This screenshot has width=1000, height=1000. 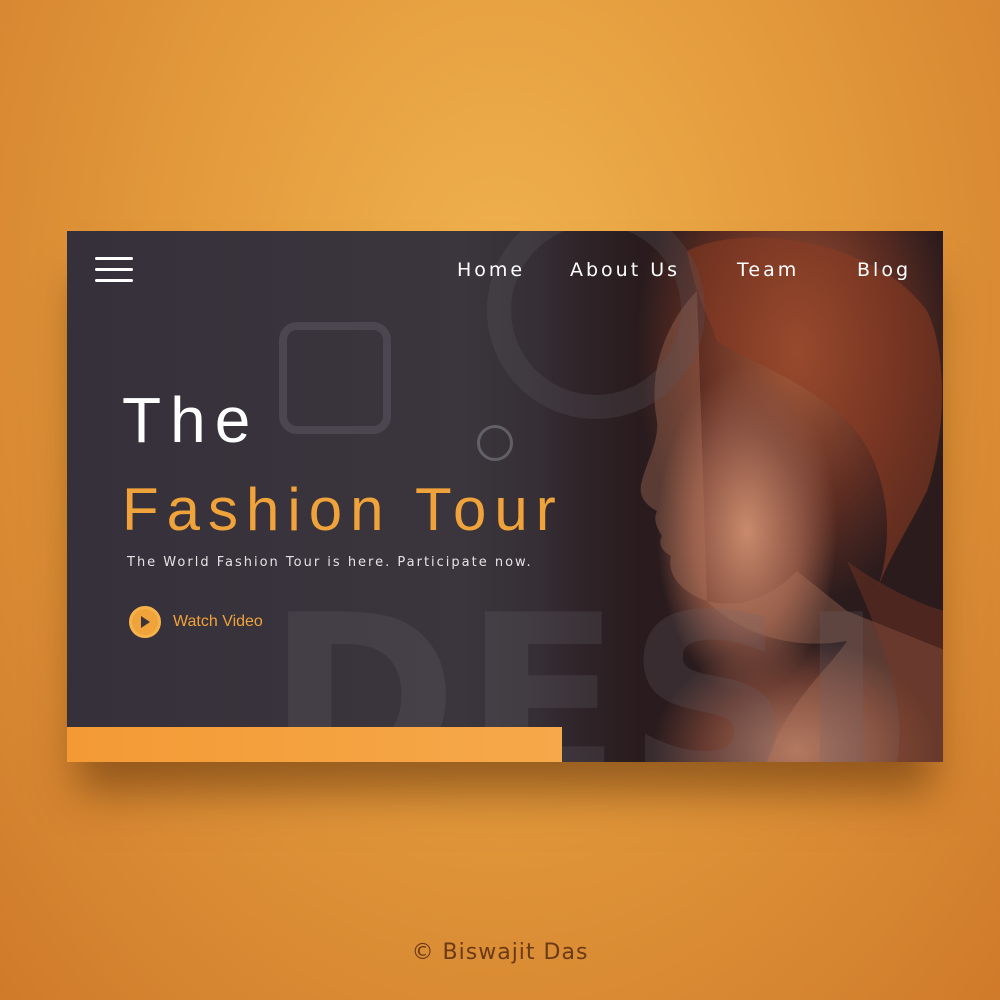 What do you see at coordinates (491, 270) in the screenshot?
I see `nav-home: Home` at bounding box center [491, 270].